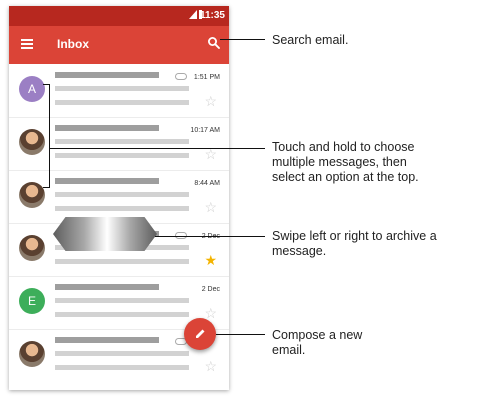 The image size is (489, 397). Describe the element at coordinates (32, 89) in the screenshot. I see `avatar: A` at that location.